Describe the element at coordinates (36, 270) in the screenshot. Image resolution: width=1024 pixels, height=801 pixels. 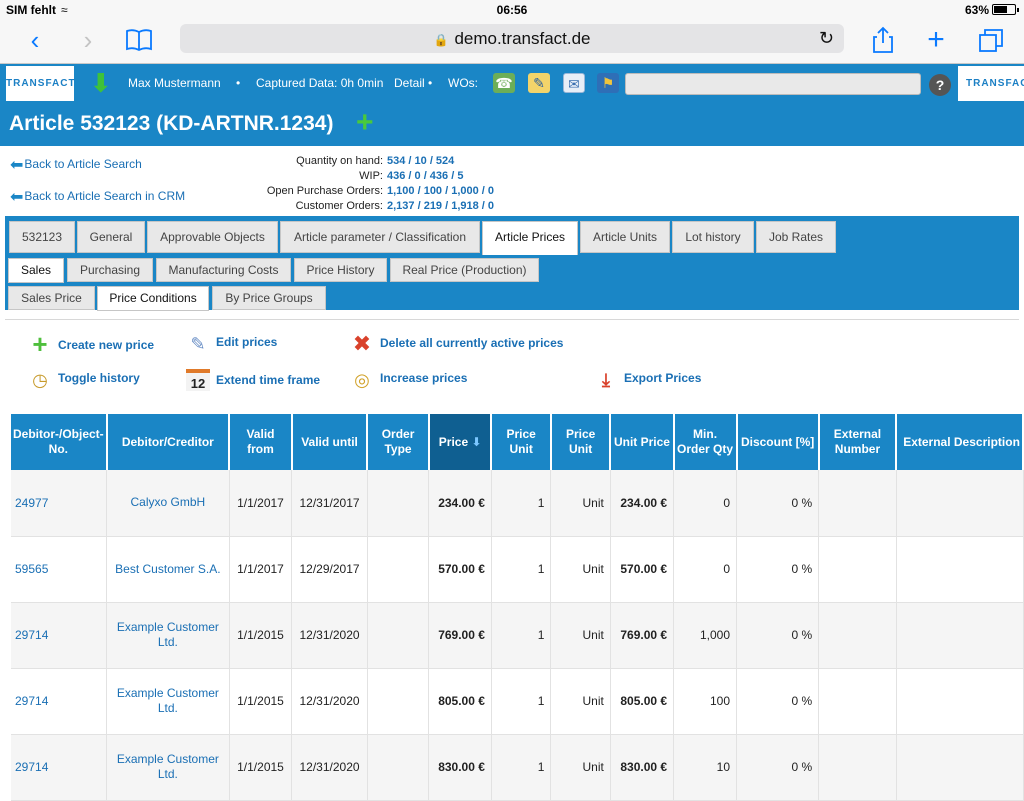
I see `subtab-sales: Sales` at that location.